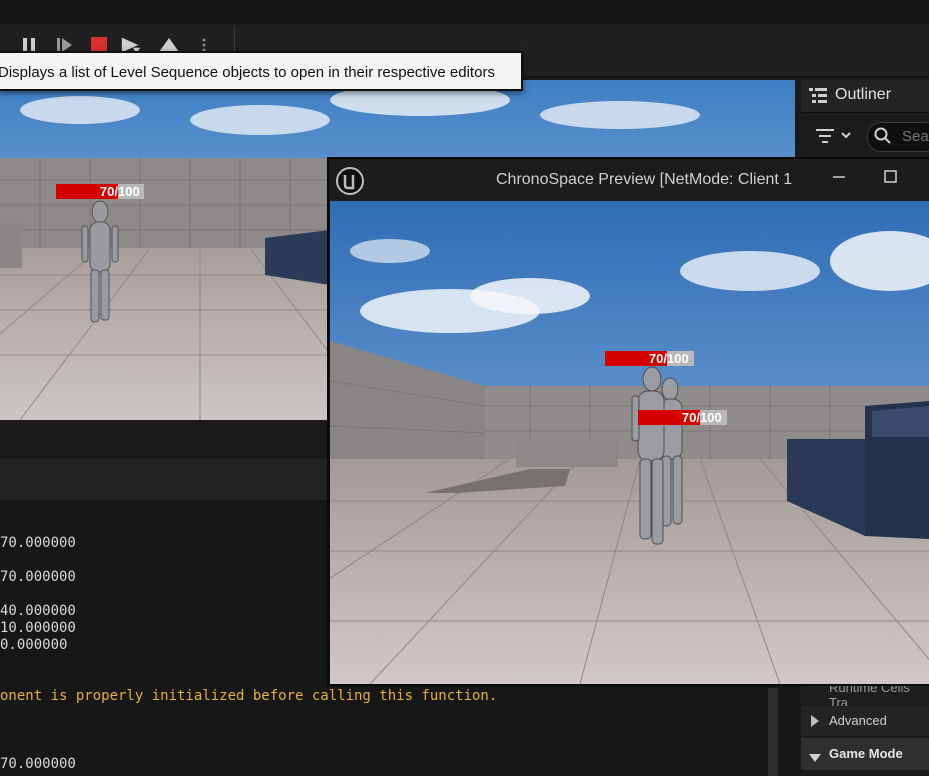  I want to click on minimize-icon, so click(839, 179).